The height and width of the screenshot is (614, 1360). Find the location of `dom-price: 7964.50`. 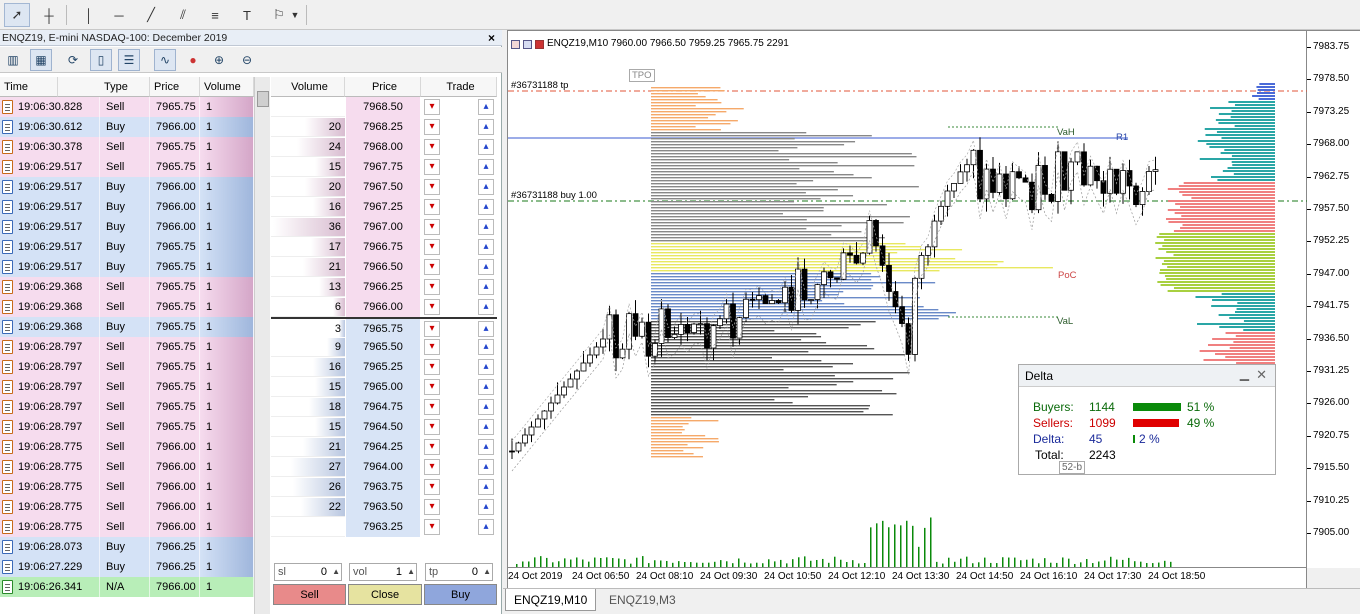

dom-price: 7964.50 is located at coordinates (383, 427).